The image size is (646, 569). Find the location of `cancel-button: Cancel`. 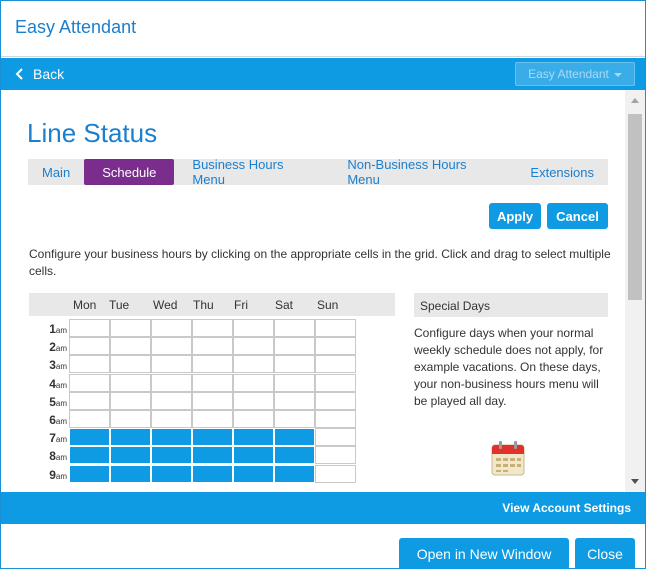

cancel-button: Cancel is located at coordinates (577, 216).